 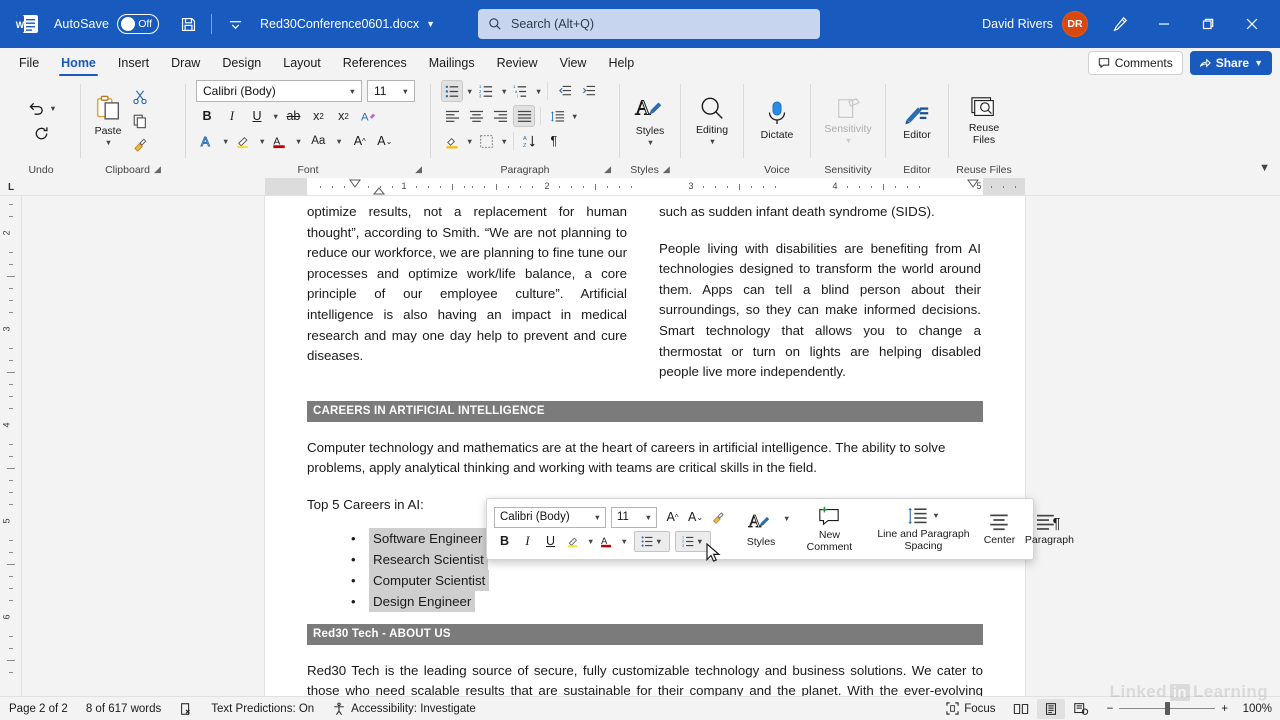 I want to click on undo-button, so click(x=36, y=108).